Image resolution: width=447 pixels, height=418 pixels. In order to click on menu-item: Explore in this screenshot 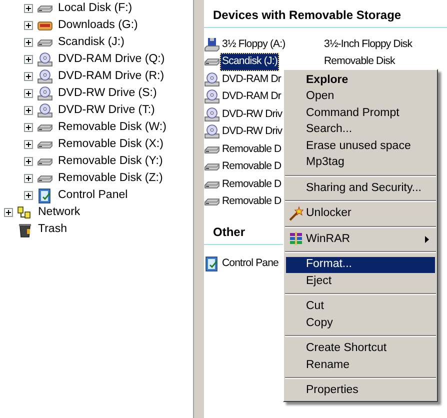, I will do `click(360, 80)`.